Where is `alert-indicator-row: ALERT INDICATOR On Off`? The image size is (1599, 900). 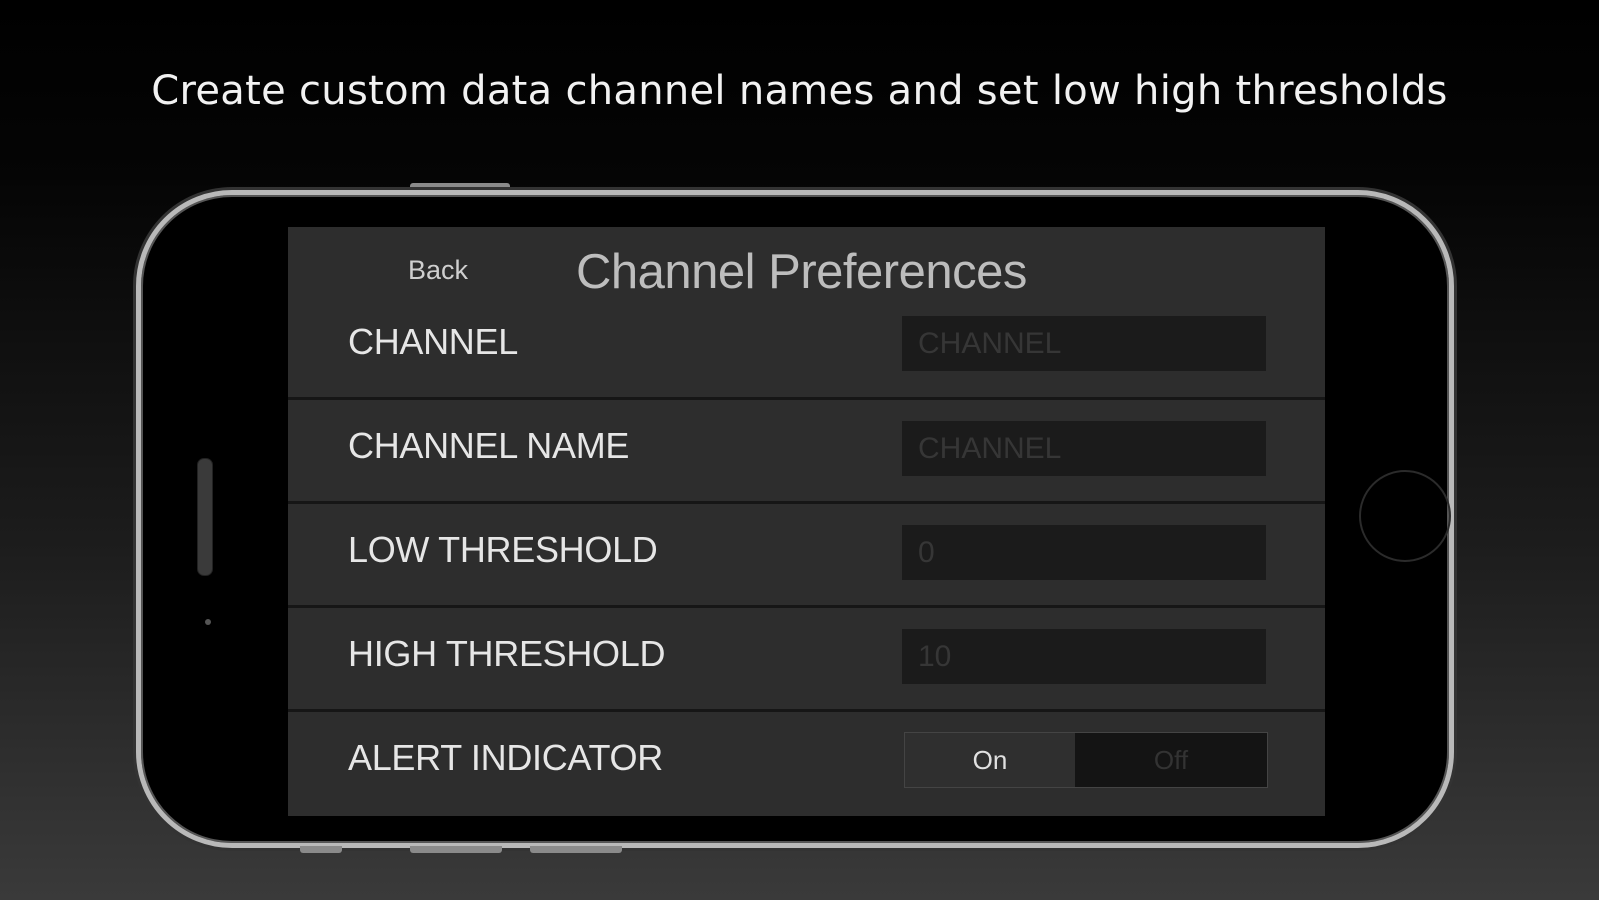 alert-indicator-row: ALERT INDICATOR On Off is located at coordinates (806, 762).